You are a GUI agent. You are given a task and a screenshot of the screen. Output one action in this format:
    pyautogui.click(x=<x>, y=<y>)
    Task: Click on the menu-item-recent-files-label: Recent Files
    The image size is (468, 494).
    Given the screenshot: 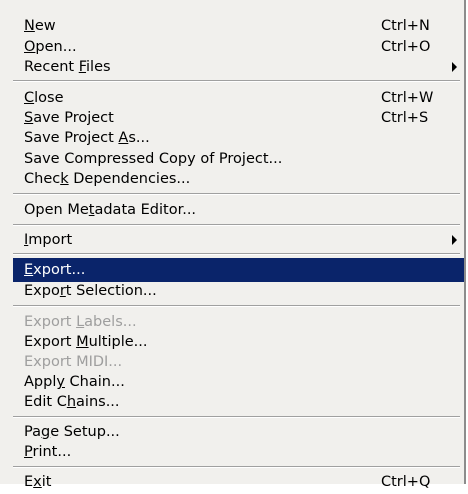 What is the action you would take?
    pyautogui.click(x=67, y=67)
    